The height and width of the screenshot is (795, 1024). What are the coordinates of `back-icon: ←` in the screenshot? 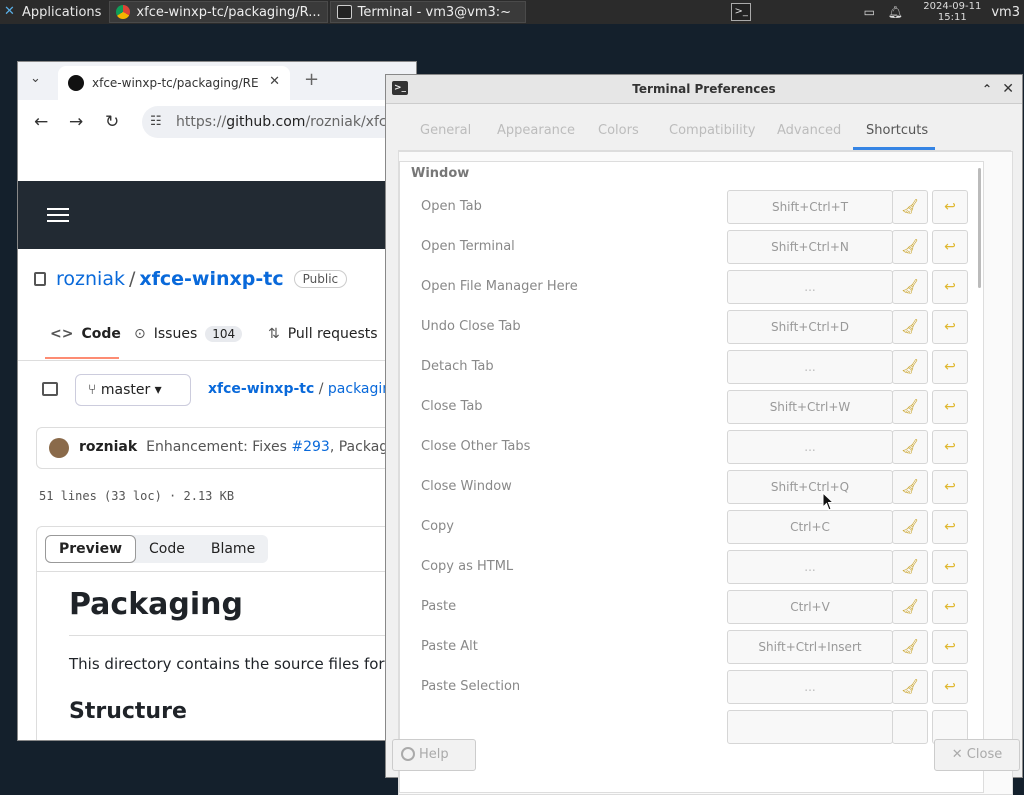 It's located at (41, 122).